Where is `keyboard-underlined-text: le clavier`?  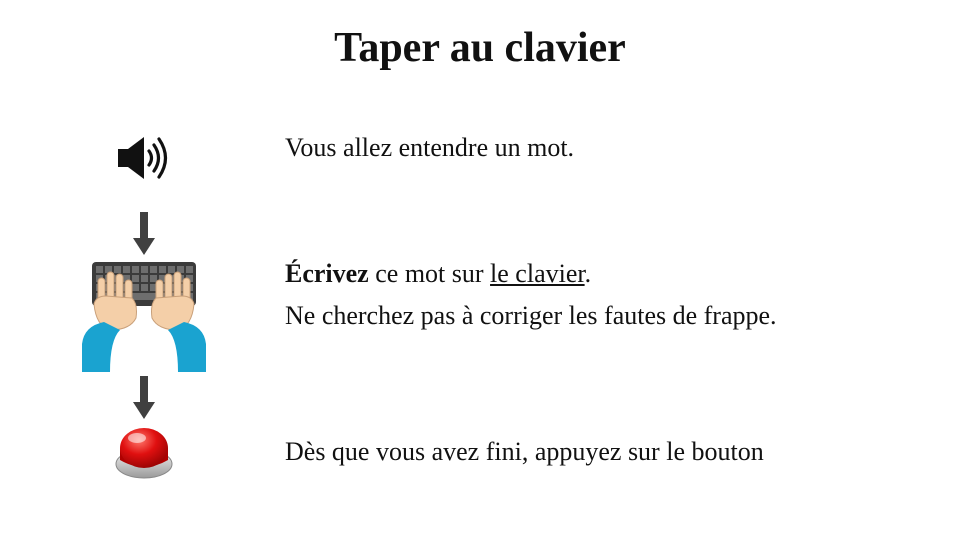 keyboard-underlined-text: le clavier is located at coordinates (537, 273).